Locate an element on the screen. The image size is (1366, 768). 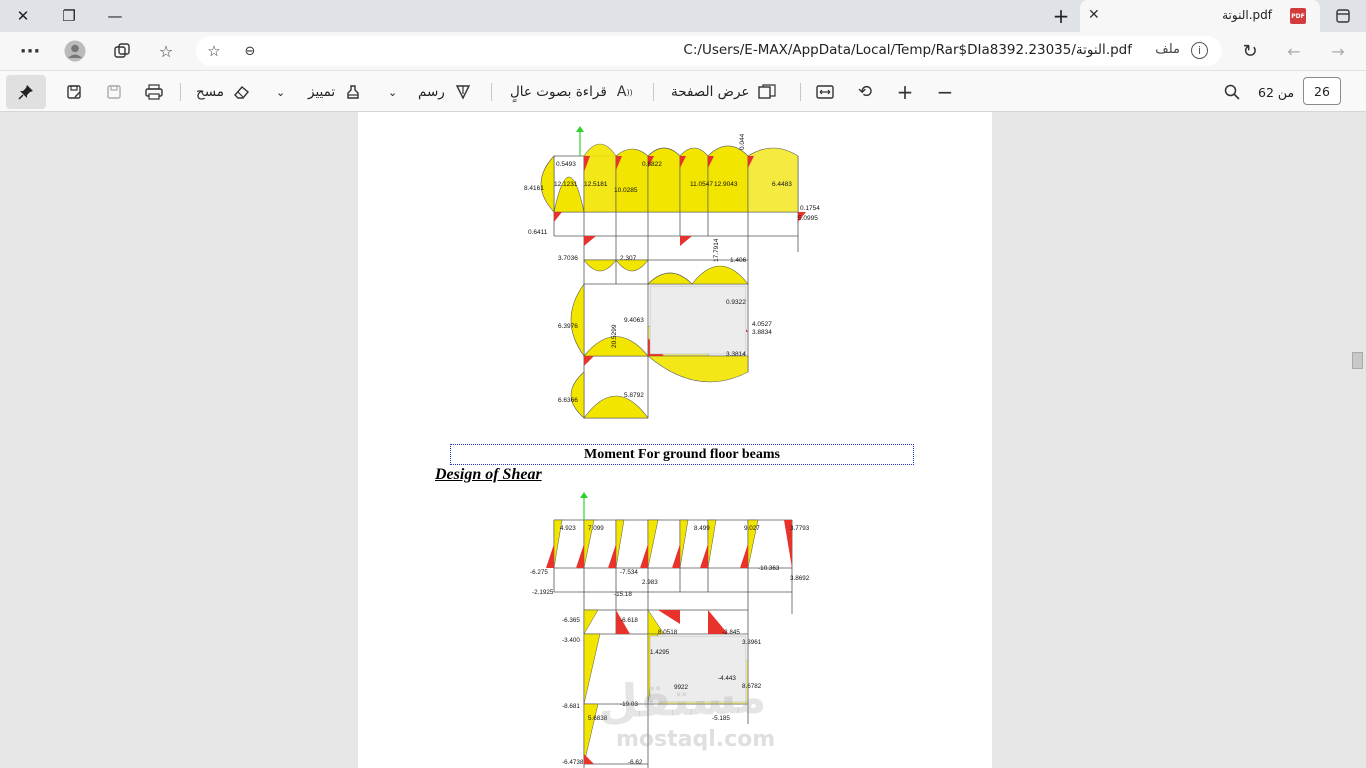
watermark: مستقل is located at coordinates (682, 699).